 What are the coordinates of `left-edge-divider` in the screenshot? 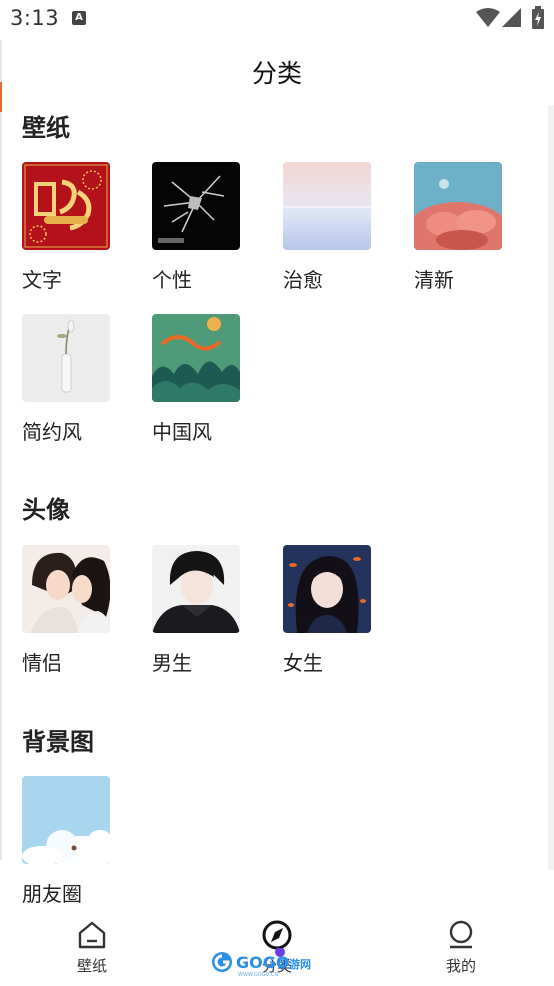 It's located at (1, 450).